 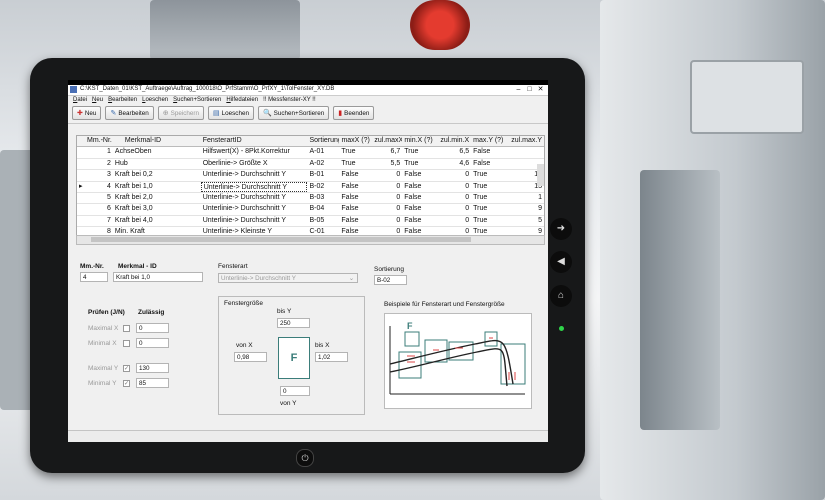 I want to click on menu-messfenster: !! Messfenster-XY !!, so click(x=289, y=100).